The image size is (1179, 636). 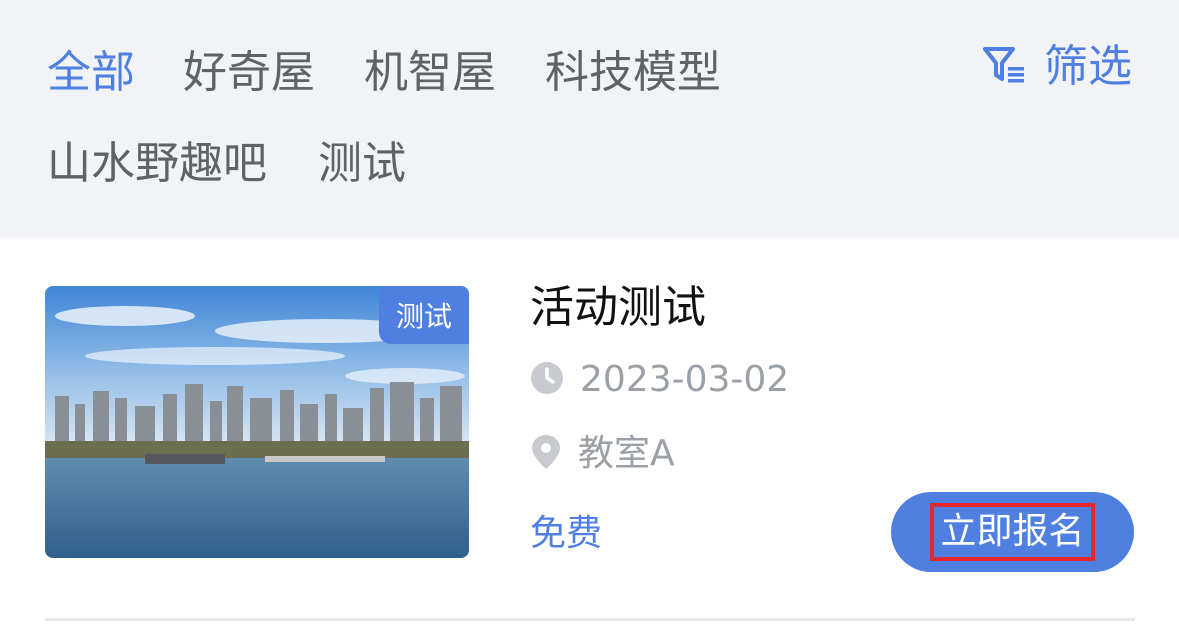 I want to click on filter-button: 筛选, so click(x=1057, y=67).